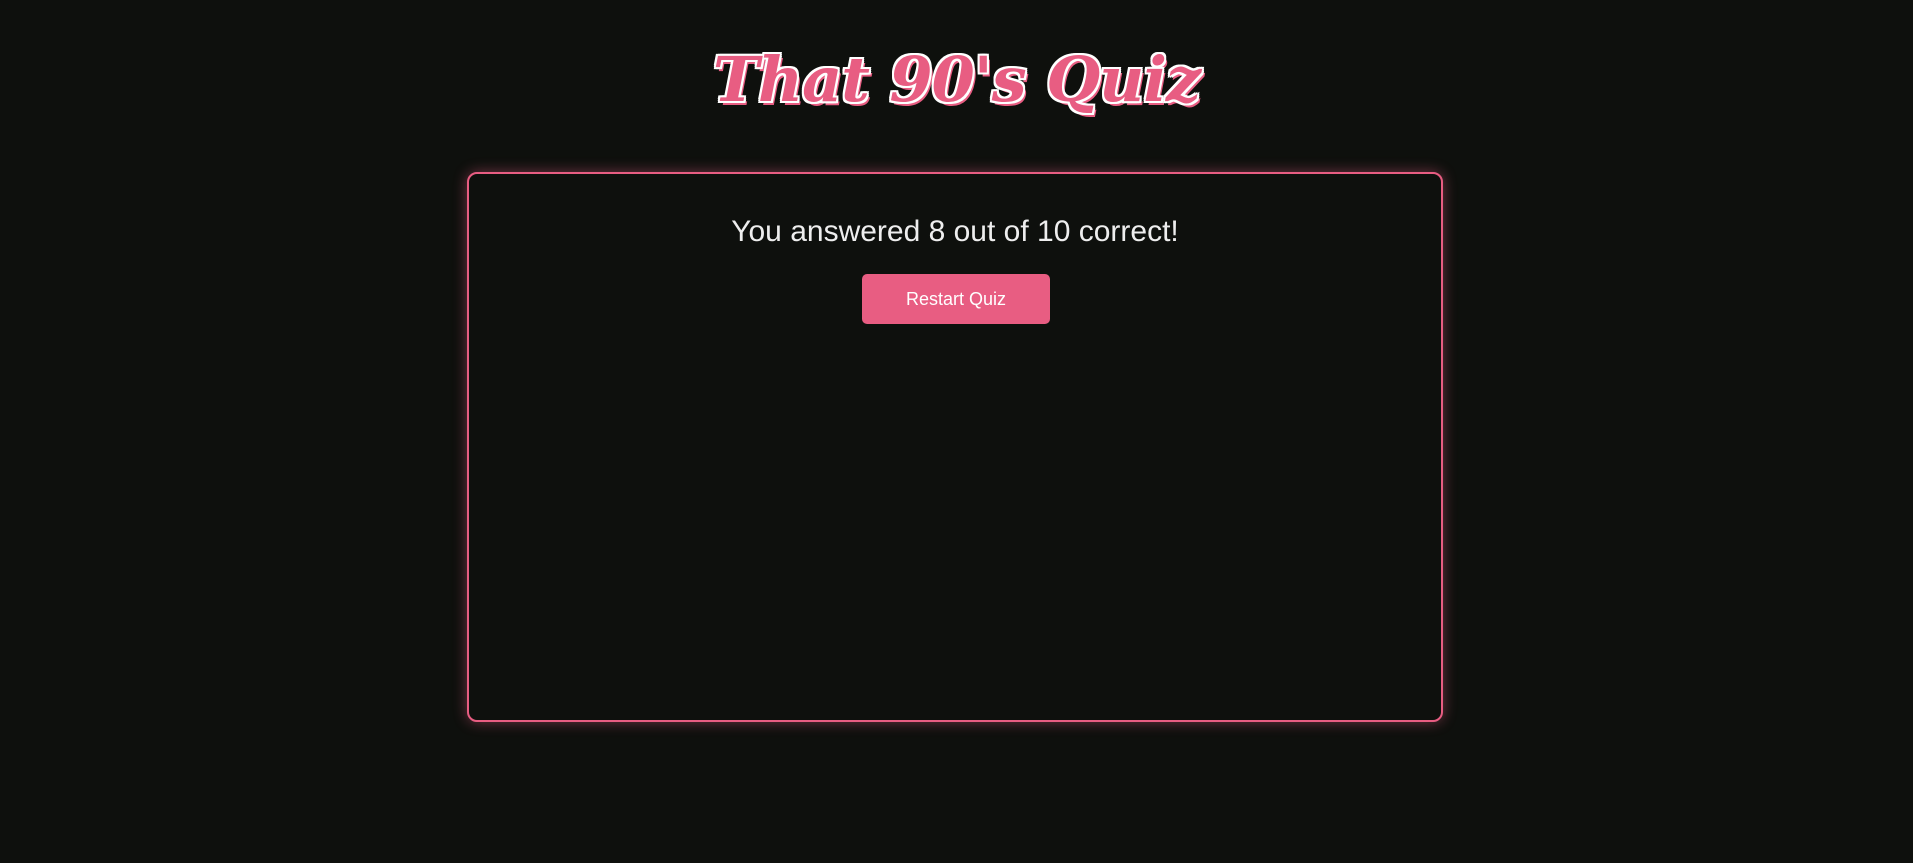 The width and height of the screenshot is (1913, 863). What do you see at coordinates (955, 231) in the screenshot?
I see `score-message: You answered 8 out of 10 correct!` at bounding box center [955, 231].